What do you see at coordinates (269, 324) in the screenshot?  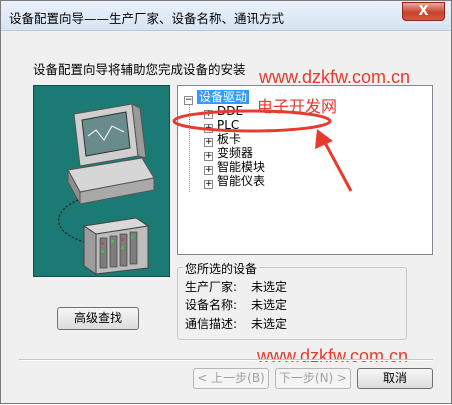 I see `comm-description-value: 未选定` at bounding box center [269, 324].